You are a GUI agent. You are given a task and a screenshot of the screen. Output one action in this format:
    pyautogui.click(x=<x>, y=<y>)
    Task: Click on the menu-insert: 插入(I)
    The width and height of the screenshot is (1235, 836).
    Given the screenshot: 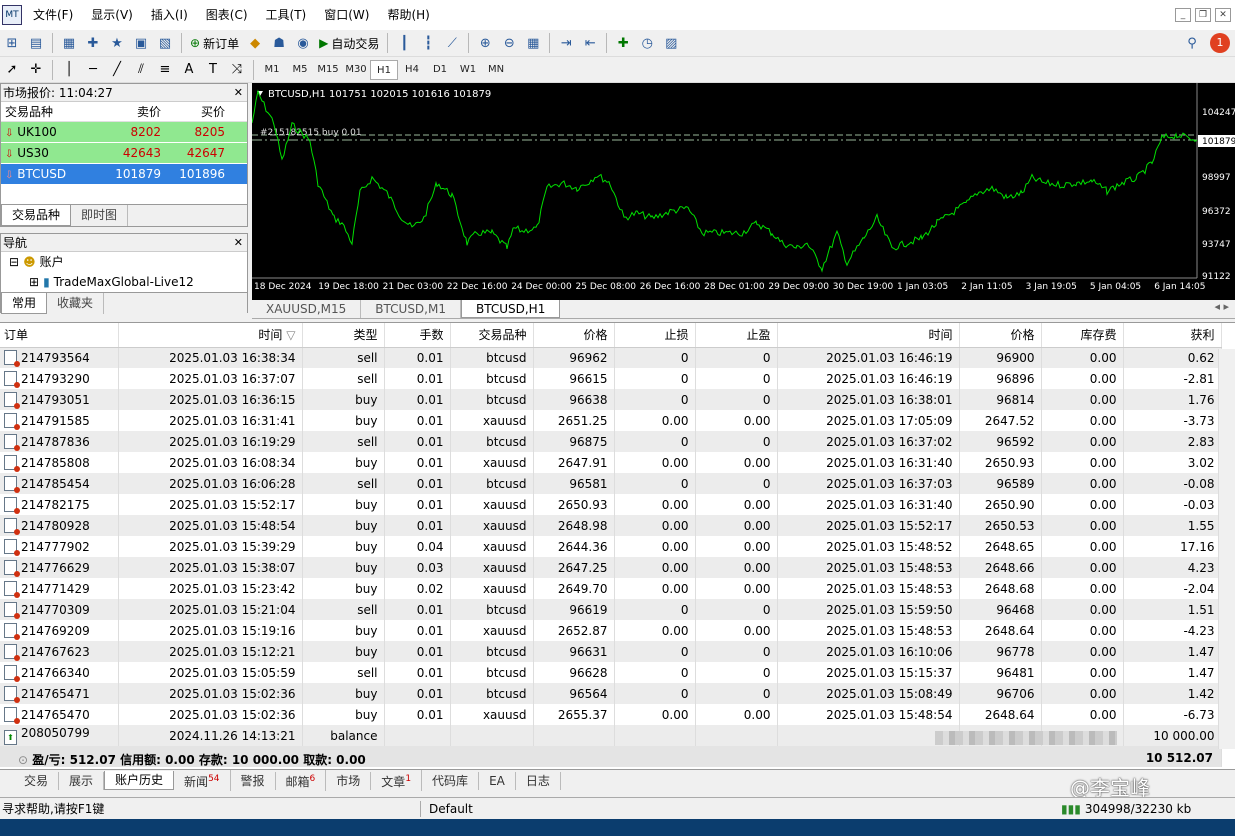 What is the action you would take?
    pyautogui.click(x=169, y=15)
    